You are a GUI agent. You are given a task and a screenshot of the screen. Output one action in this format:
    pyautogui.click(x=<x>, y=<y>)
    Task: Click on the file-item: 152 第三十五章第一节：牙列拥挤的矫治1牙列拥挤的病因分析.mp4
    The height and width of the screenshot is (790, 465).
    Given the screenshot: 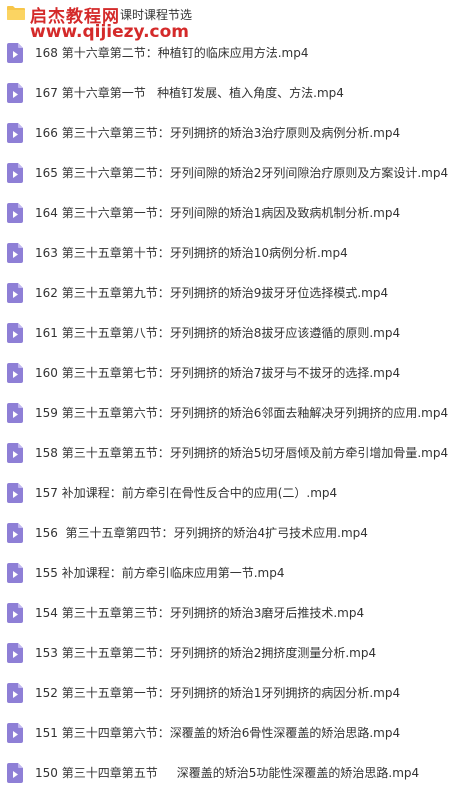 What is the action you would take?
    pyautogui.click(x=232, y=693)
    